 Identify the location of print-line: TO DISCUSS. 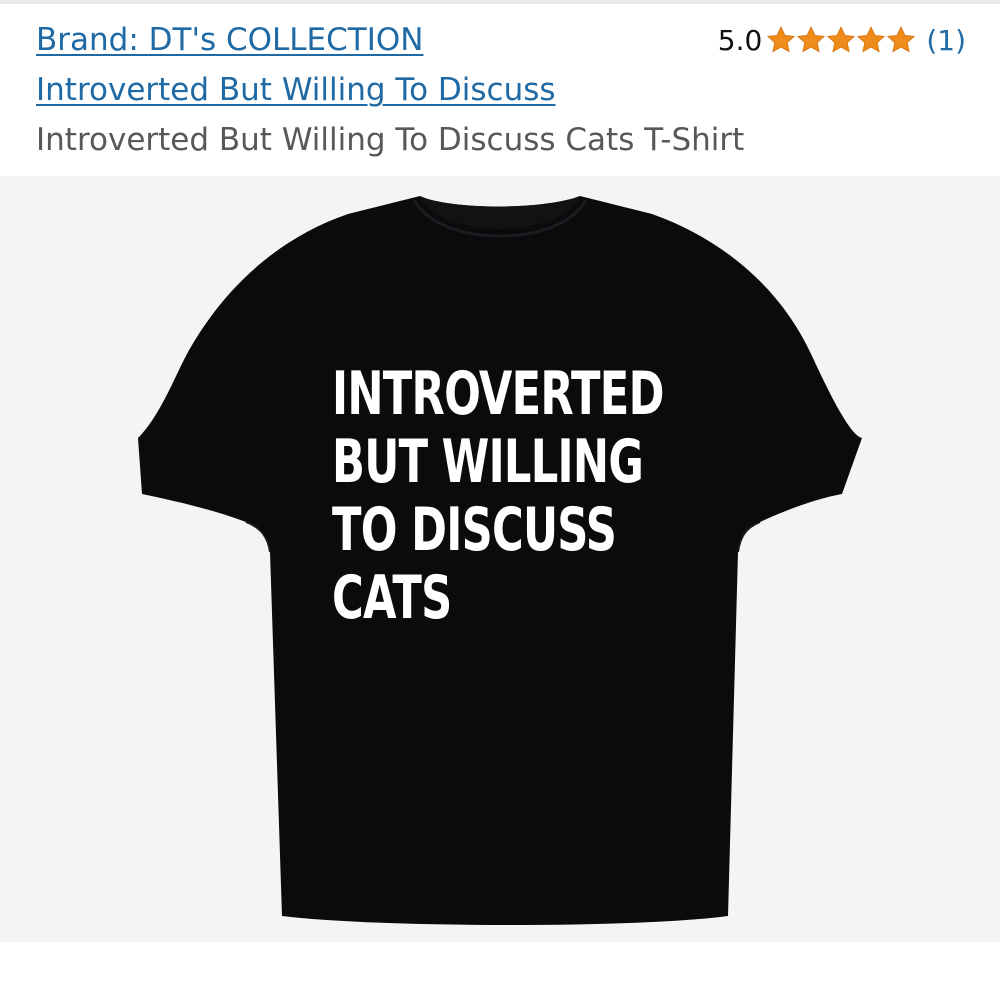
(474, 530).